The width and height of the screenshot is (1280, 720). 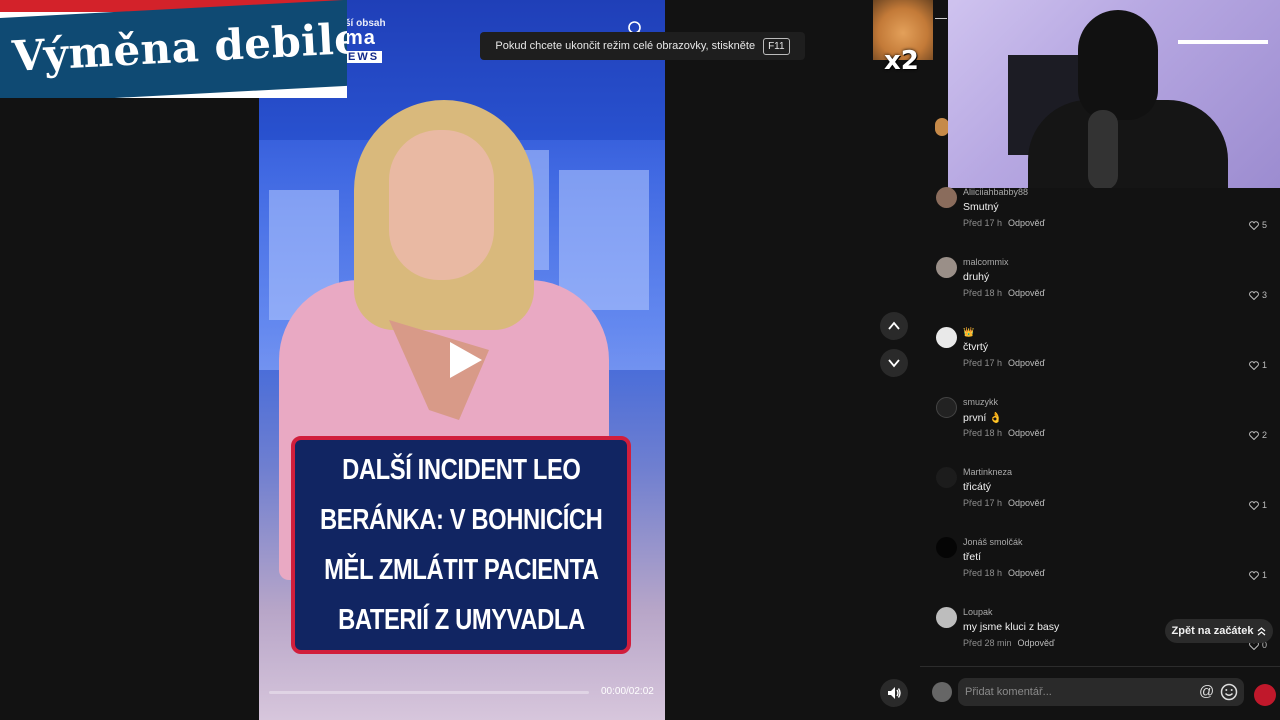 I want to click on headline-line: BERÁNKA: V BOHNICÍCH, so click(x=461, y=520).